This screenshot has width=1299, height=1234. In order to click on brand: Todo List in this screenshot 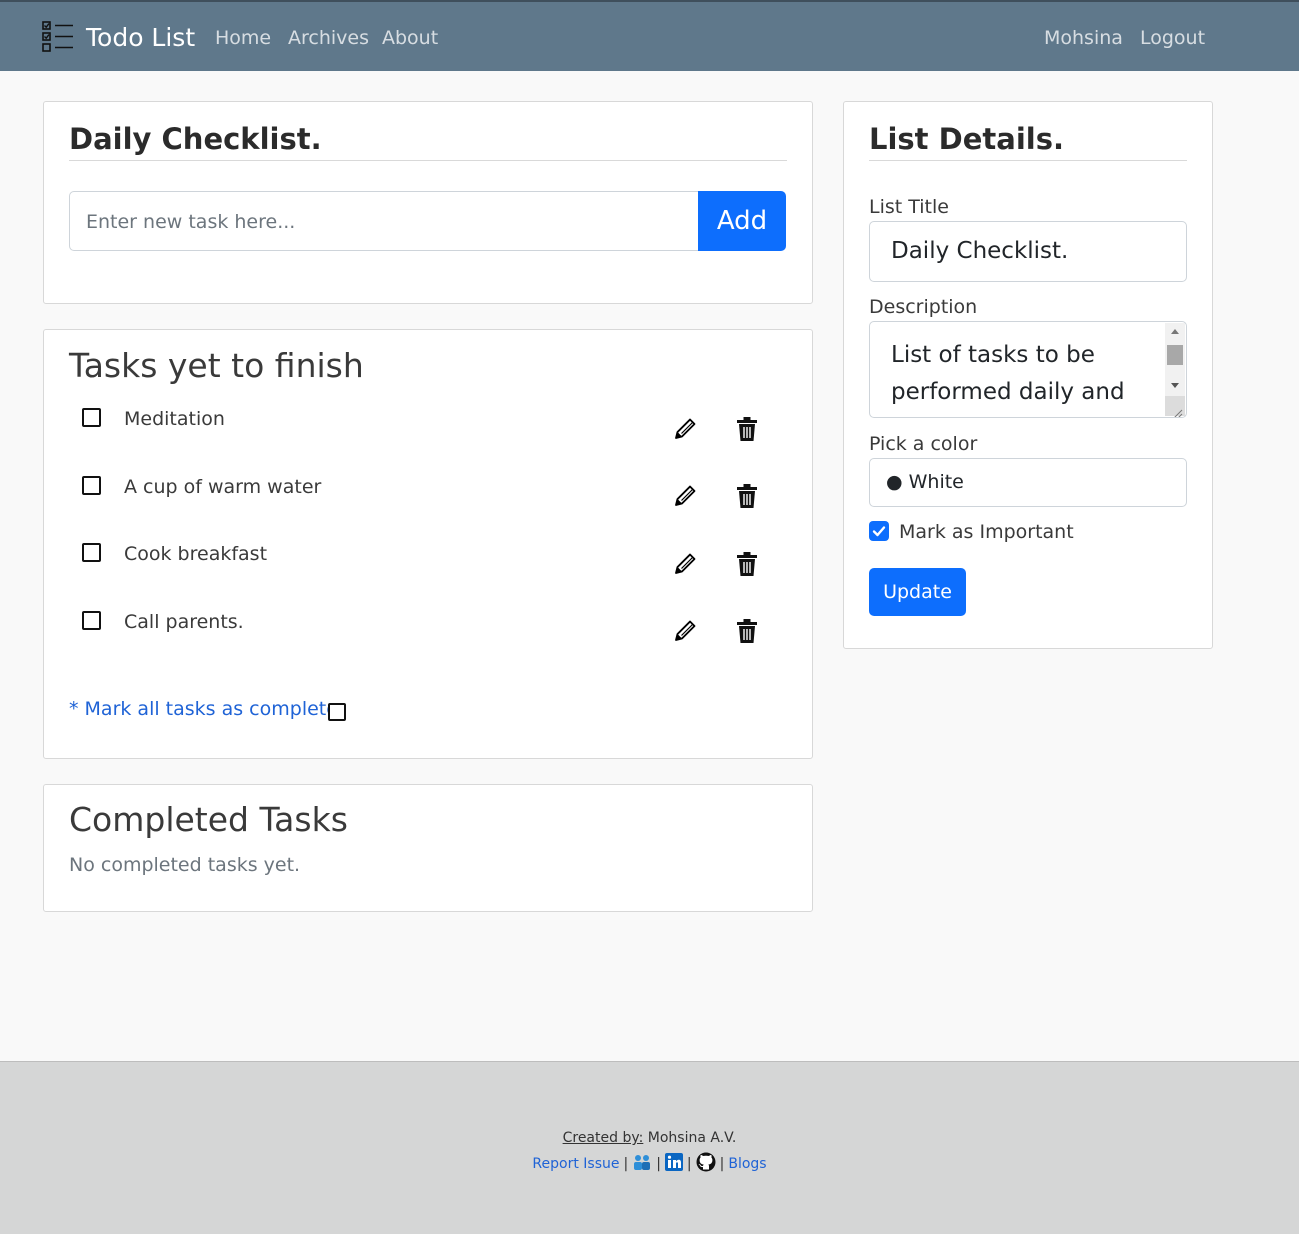, I will do `click(118, 37)`.